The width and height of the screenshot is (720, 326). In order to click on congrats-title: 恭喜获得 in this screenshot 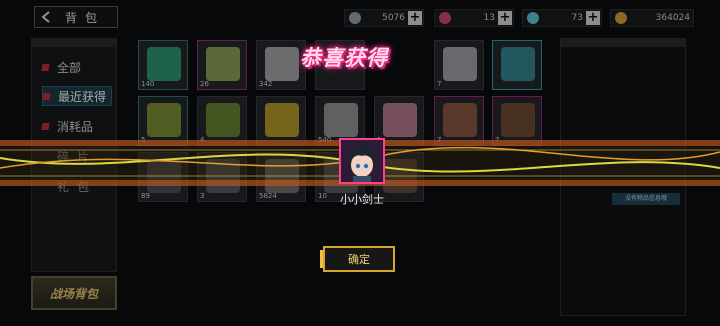, I will do `click(344, 58)`.